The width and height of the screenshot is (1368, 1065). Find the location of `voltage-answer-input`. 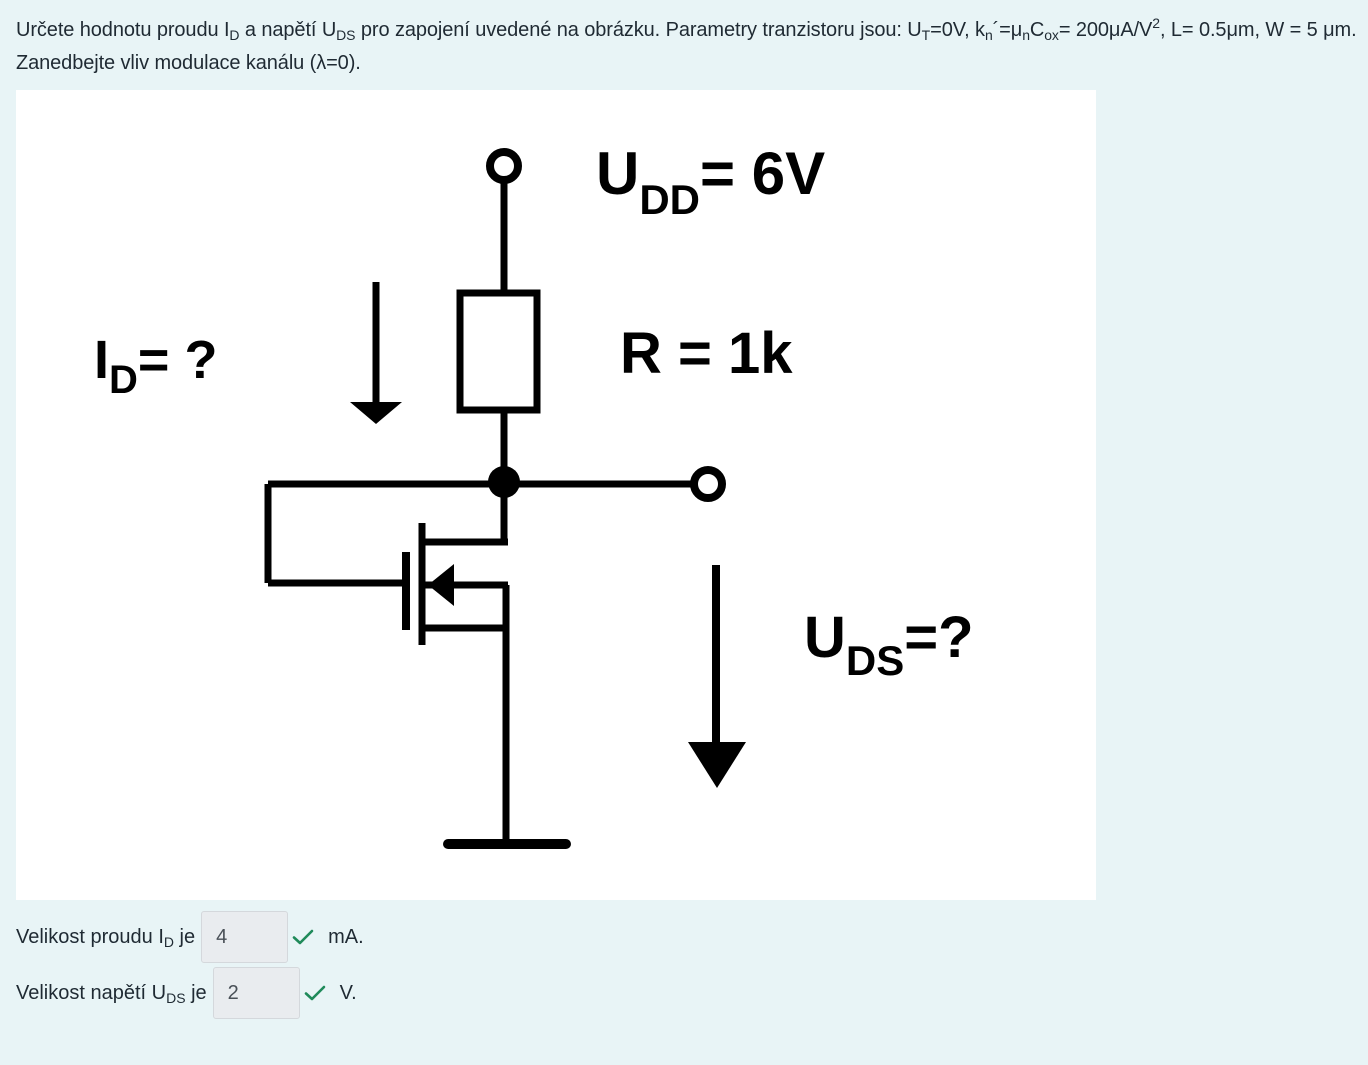

voltage-answer-input is located at coordinates (256, 993).